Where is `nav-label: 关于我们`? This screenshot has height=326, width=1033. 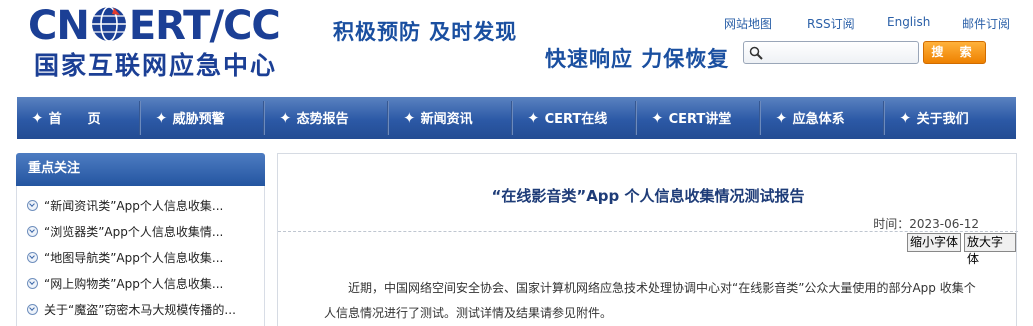 nav-label: 关于我们 is located at coordinates (942, 119).